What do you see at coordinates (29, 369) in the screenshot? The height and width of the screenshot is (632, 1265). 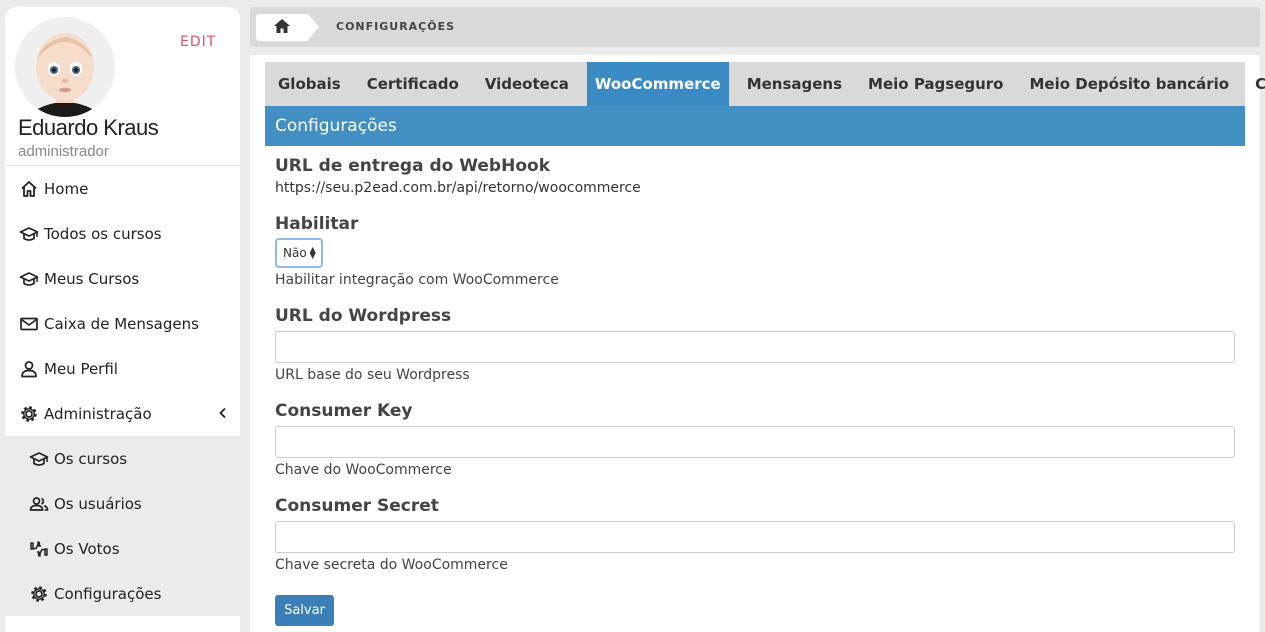 I see `user-icon` at bounding box center [29, 369].